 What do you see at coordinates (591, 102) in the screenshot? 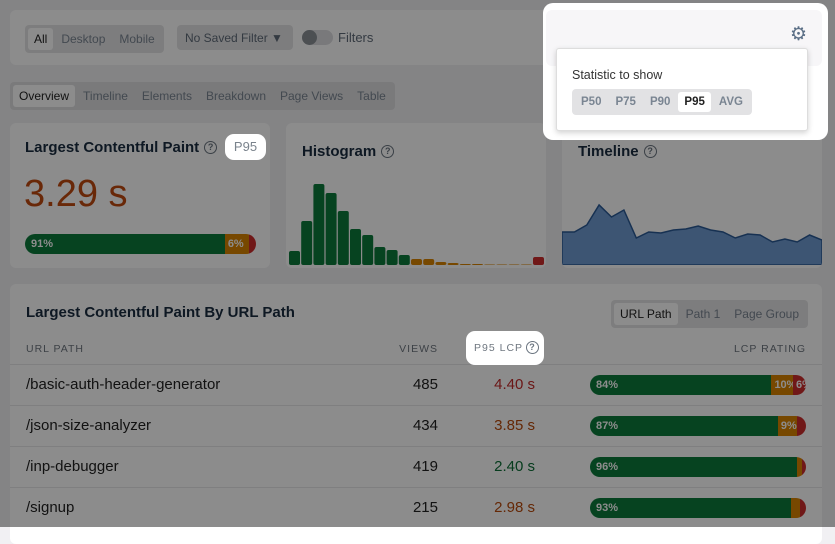
I see `stat-p50: P50` at bounding box center [591, 102].